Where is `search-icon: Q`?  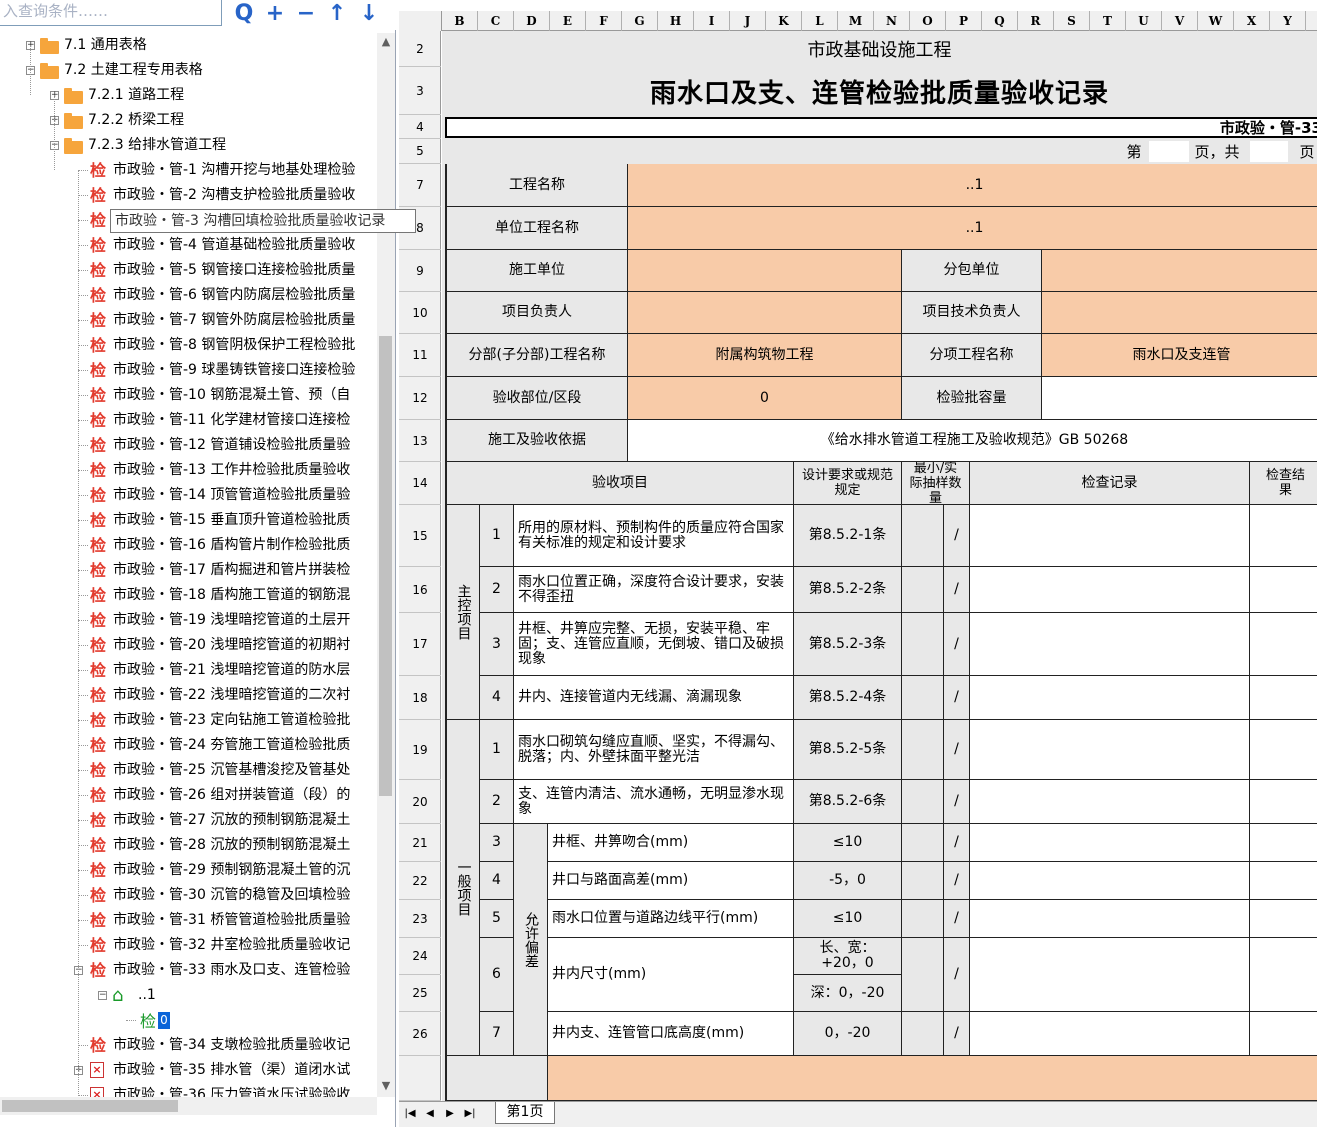 search-icon: Q is located at coordinates (244, 14).